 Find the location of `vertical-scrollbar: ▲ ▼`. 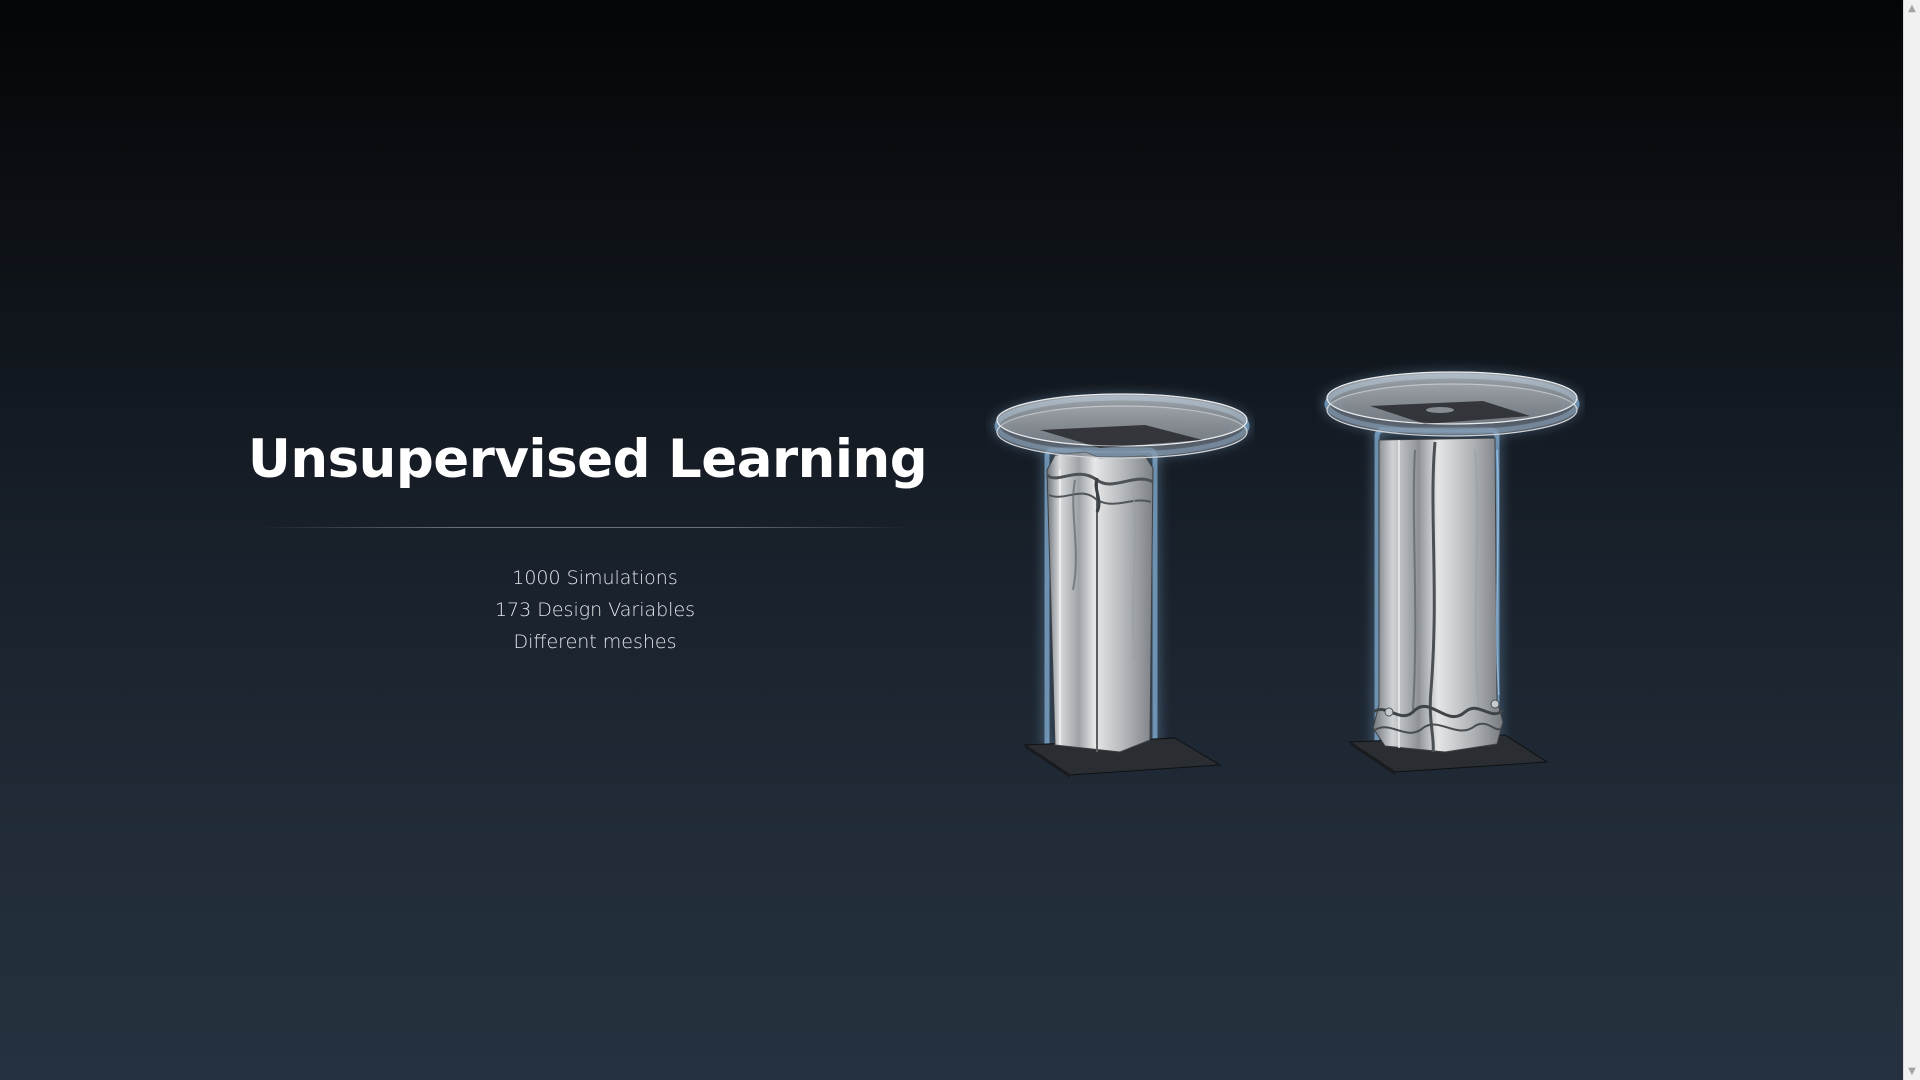

vertical-scrollbar: ▲ ▼ is located at coordinates (1911, 540).